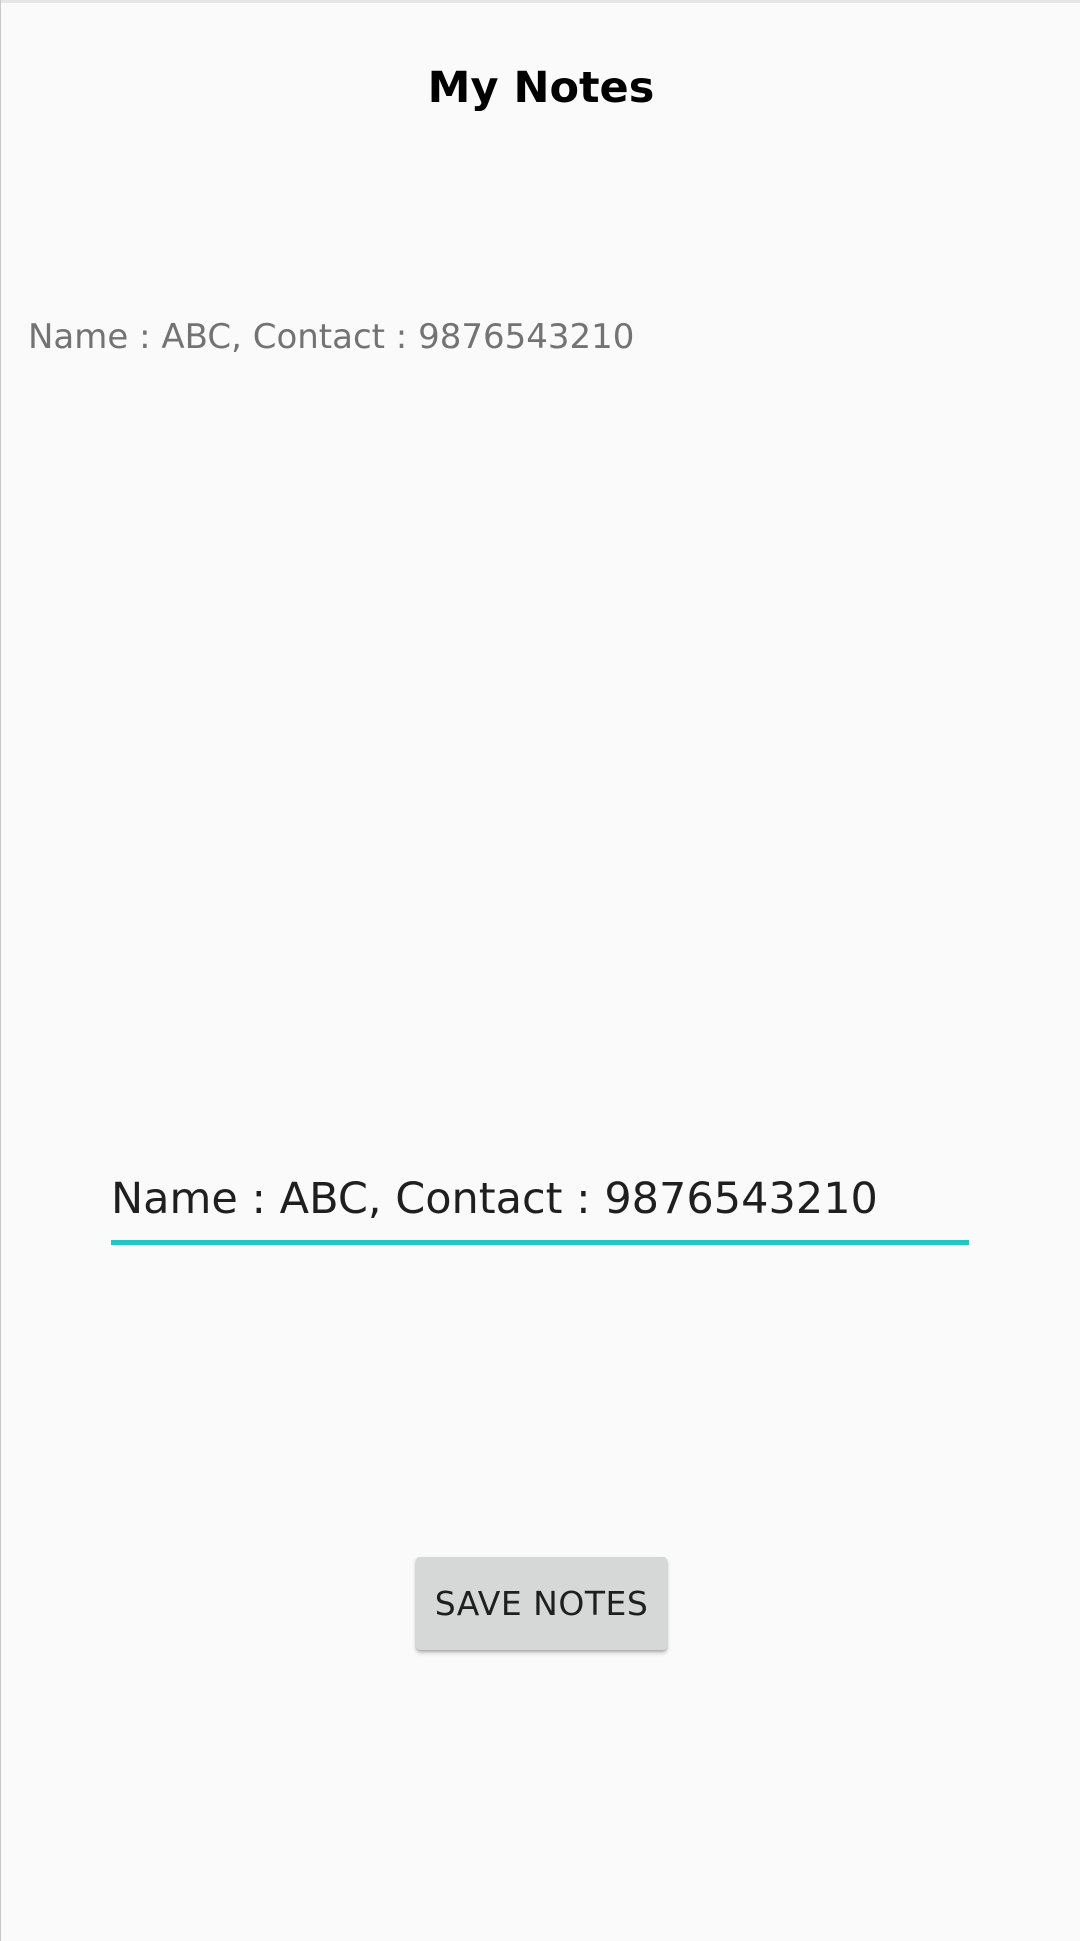 This screenshot has height=1941, width=1080. What do you see at coordinates (540, 1) in the screenshot?
I see `status-bar-edge` at bounding box center [540, 1].